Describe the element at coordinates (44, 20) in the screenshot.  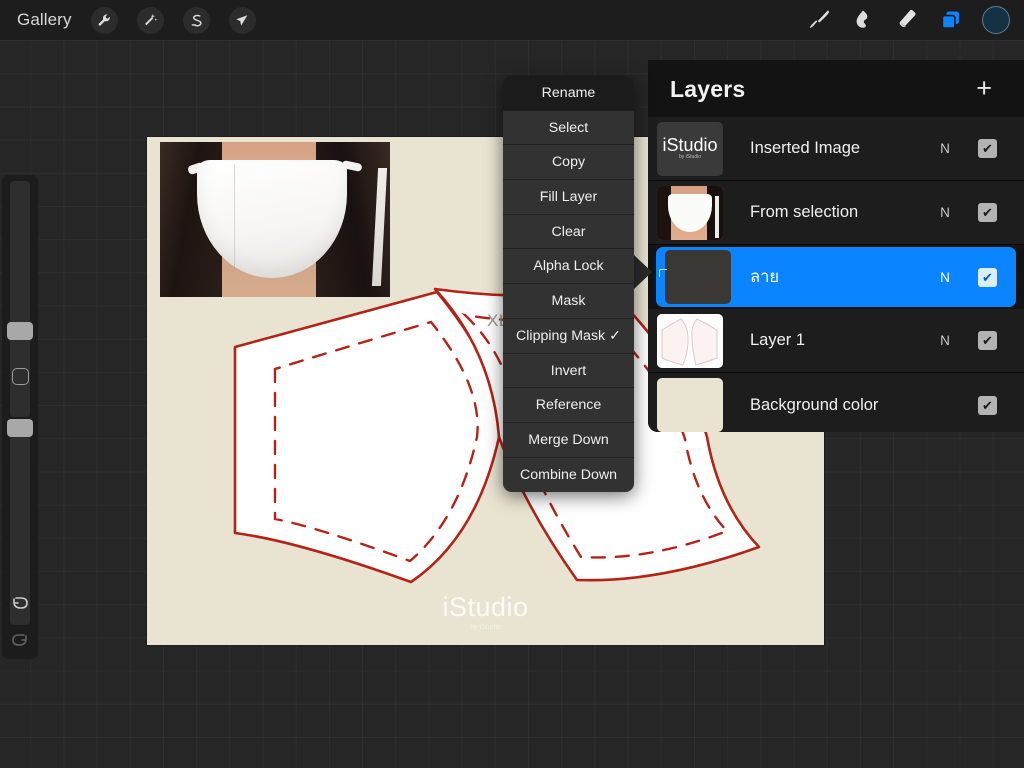
I see `gallery-button: Gallery` at that location.